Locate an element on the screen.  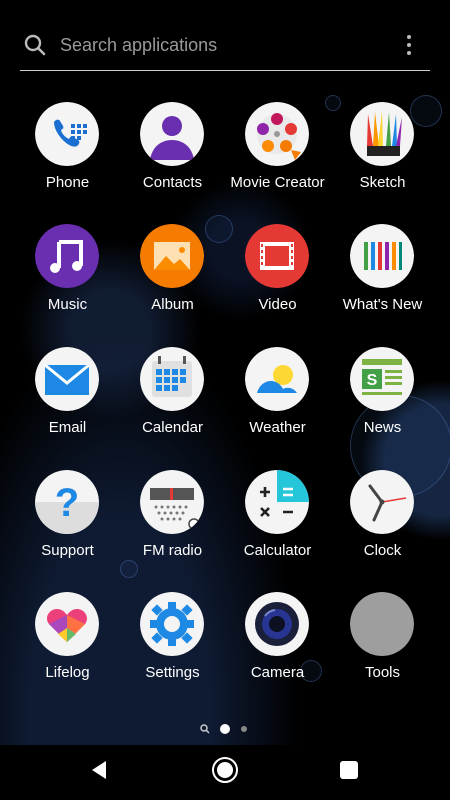
app-tools: Tools is located at coordinates (382, 647).